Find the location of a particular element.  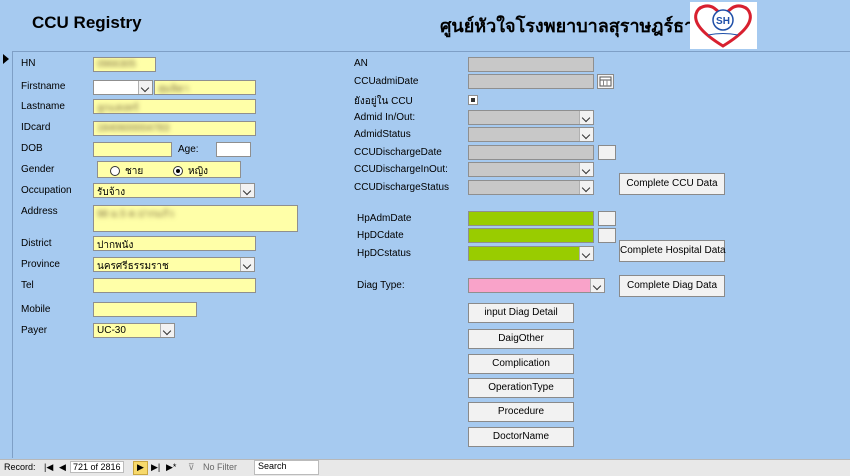

idcard-label: IDcard is located at coordinates (36, 127).